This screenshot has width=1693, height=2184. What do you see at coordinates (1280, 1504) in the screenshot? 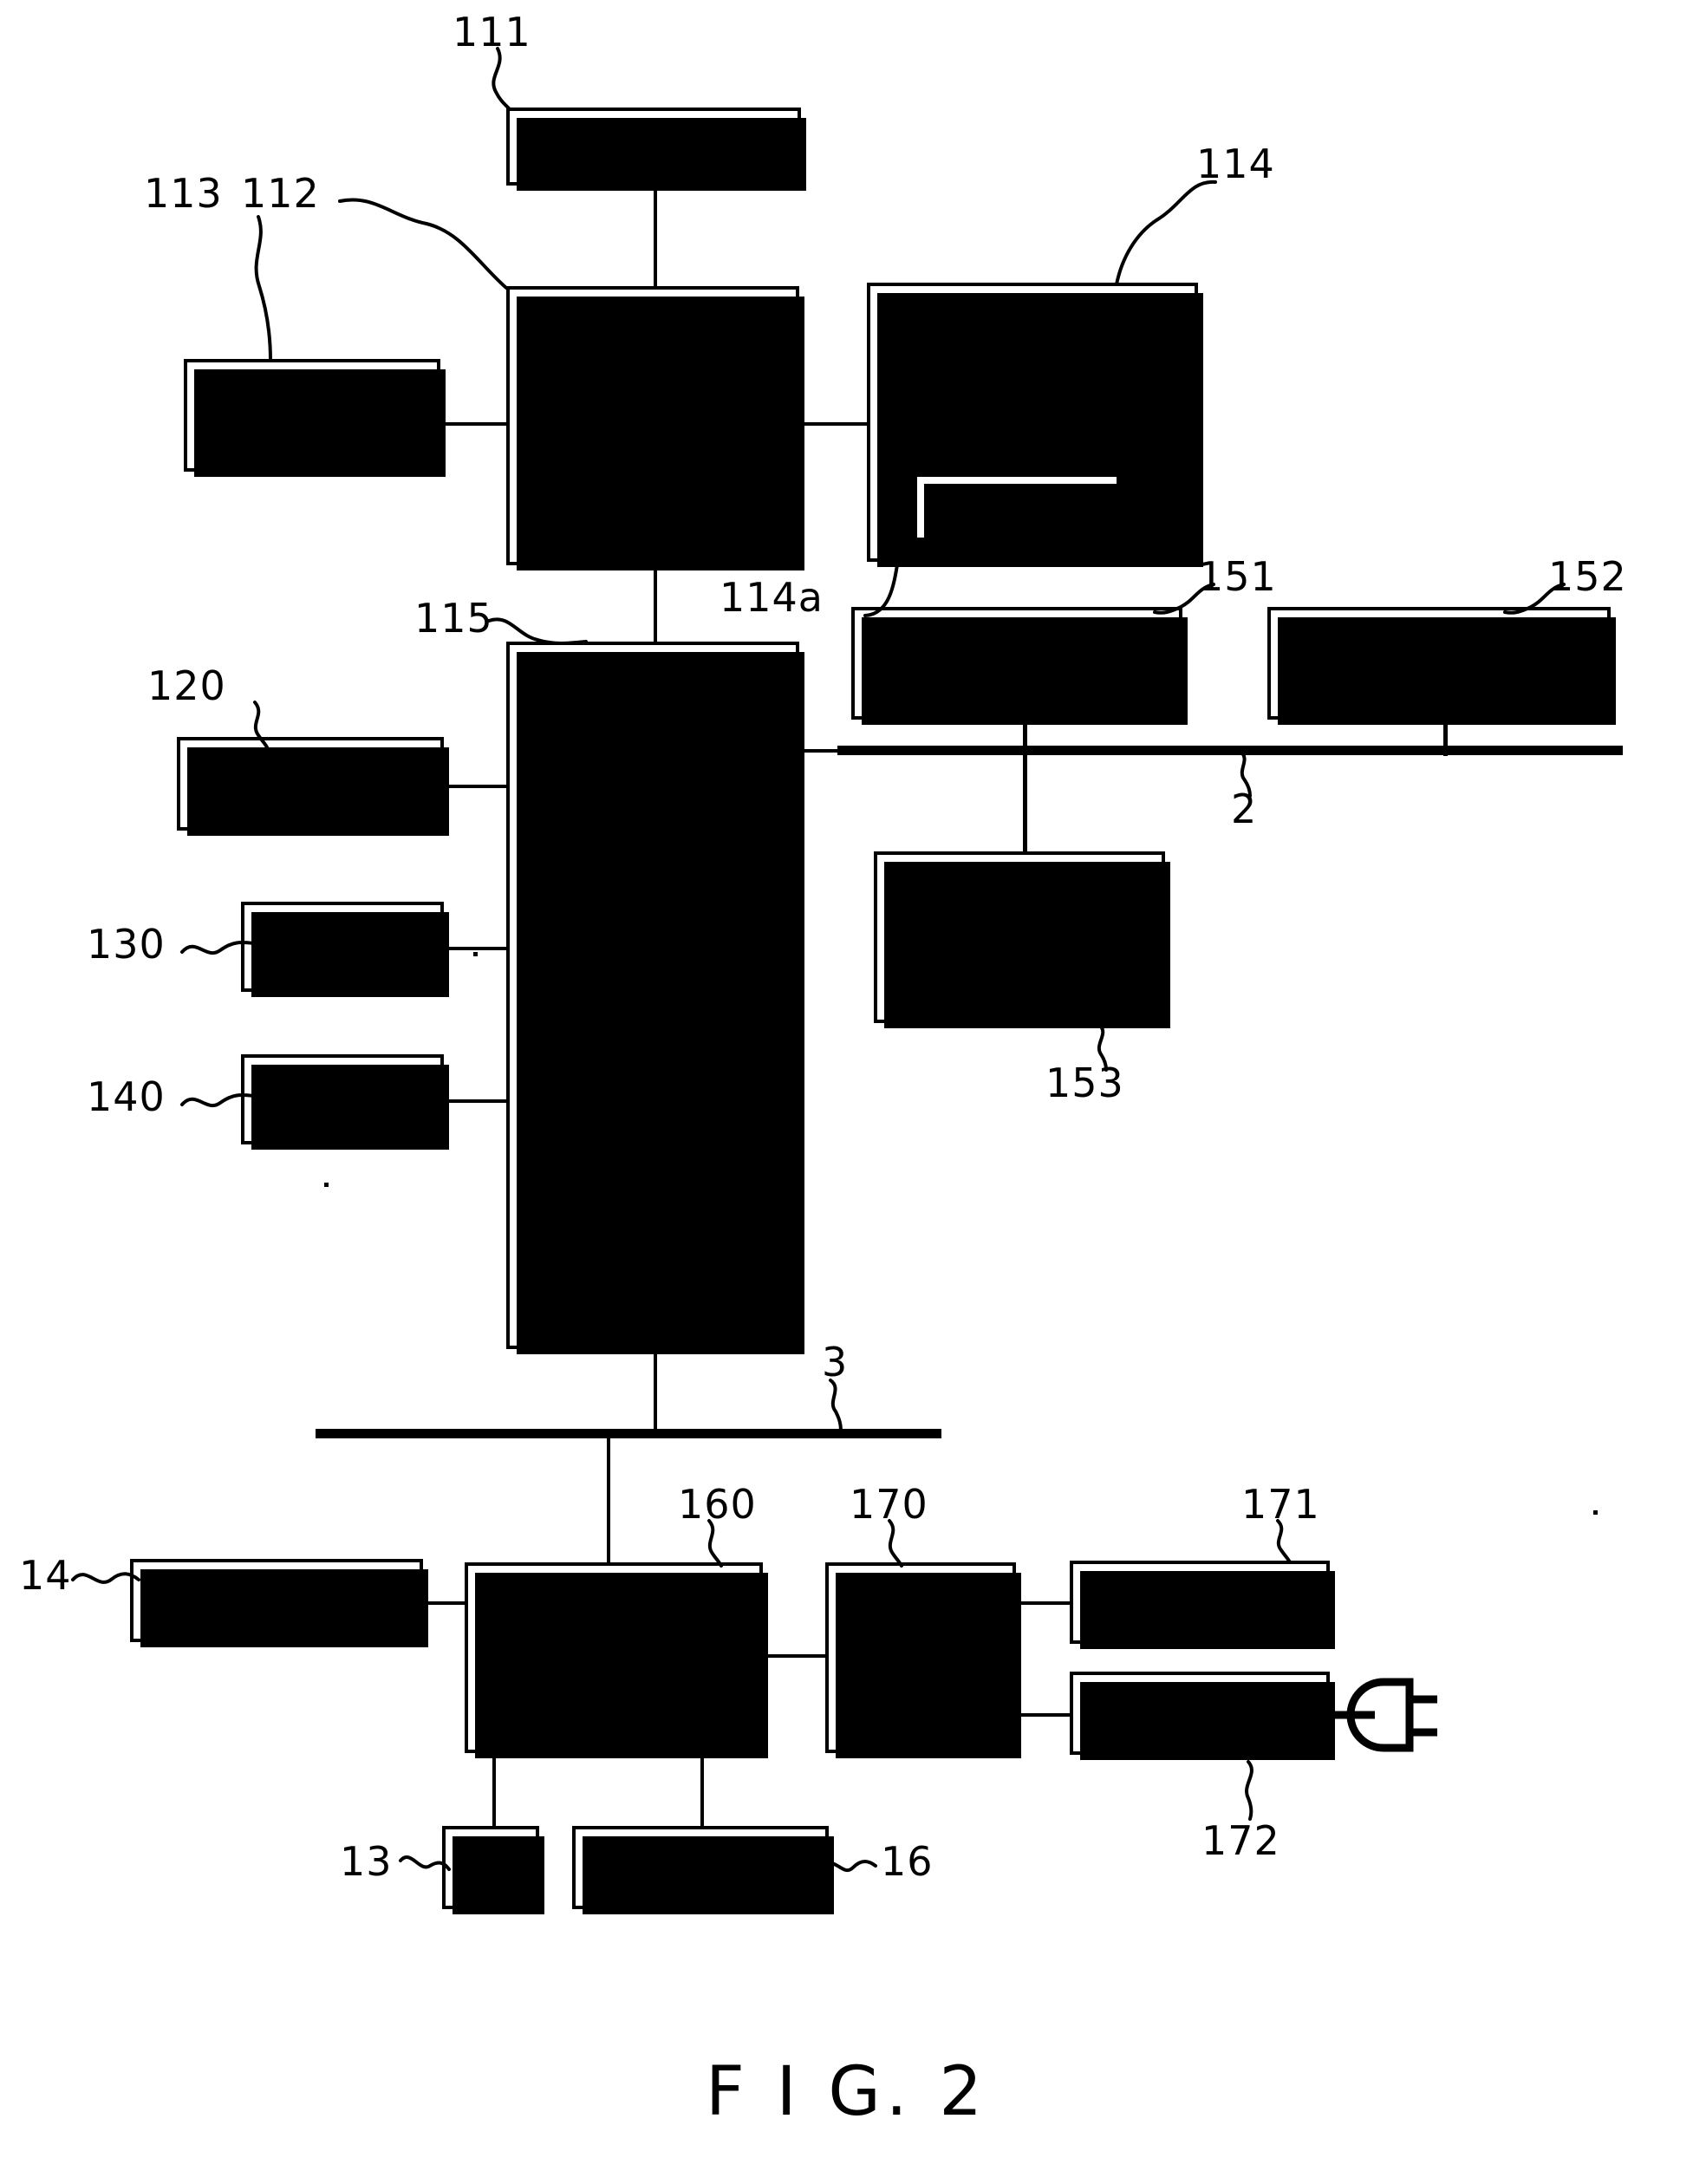
I see `ref-numeral-171: 171` at bounding box center [1280, 1504].